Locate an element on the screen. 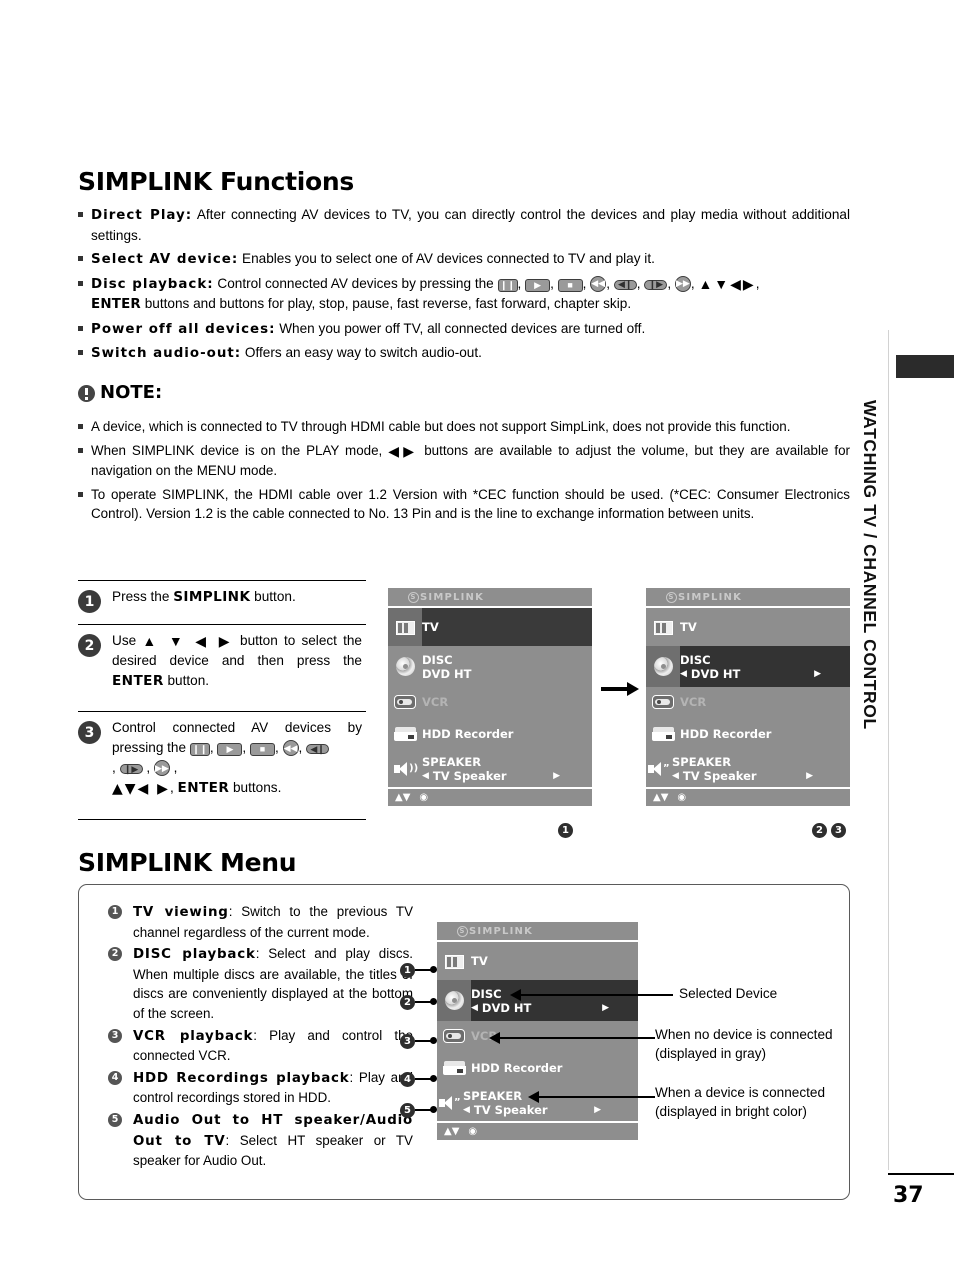  bullet-label: Switch audio-out: is located at coordinates (166, 353).